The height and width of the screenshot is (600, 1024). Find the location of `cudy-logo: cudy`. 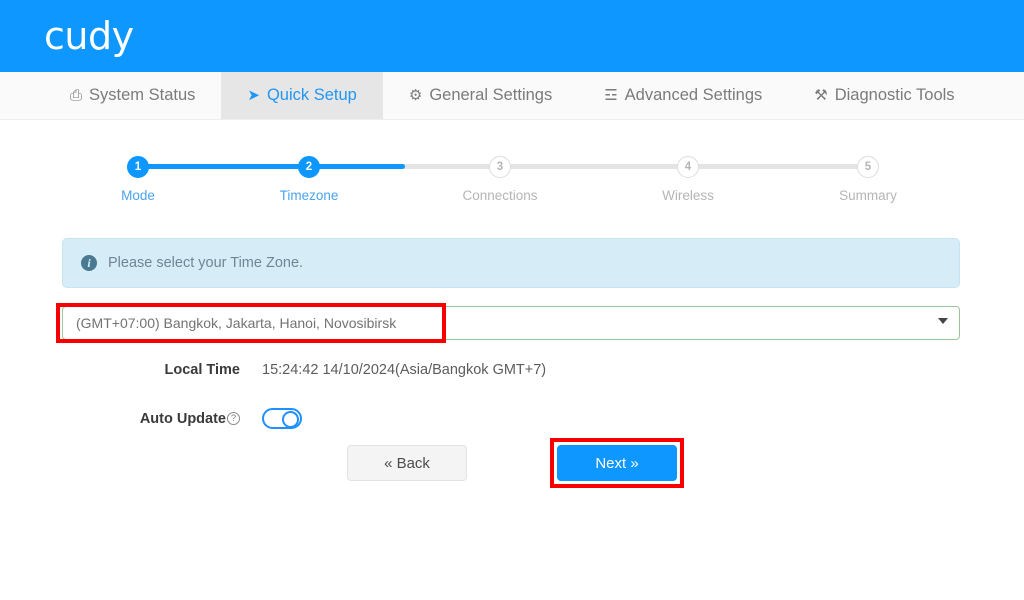

cudy-logo: cudy is located at coordinates (89, 36).